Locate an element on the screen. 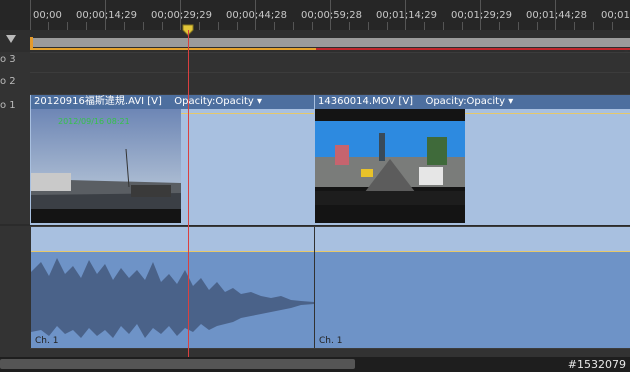 Image resolution: width=630 pixels, height=372 pixels. horizontal-scrollbar: #1532079 is located at coordinates (315, 364).